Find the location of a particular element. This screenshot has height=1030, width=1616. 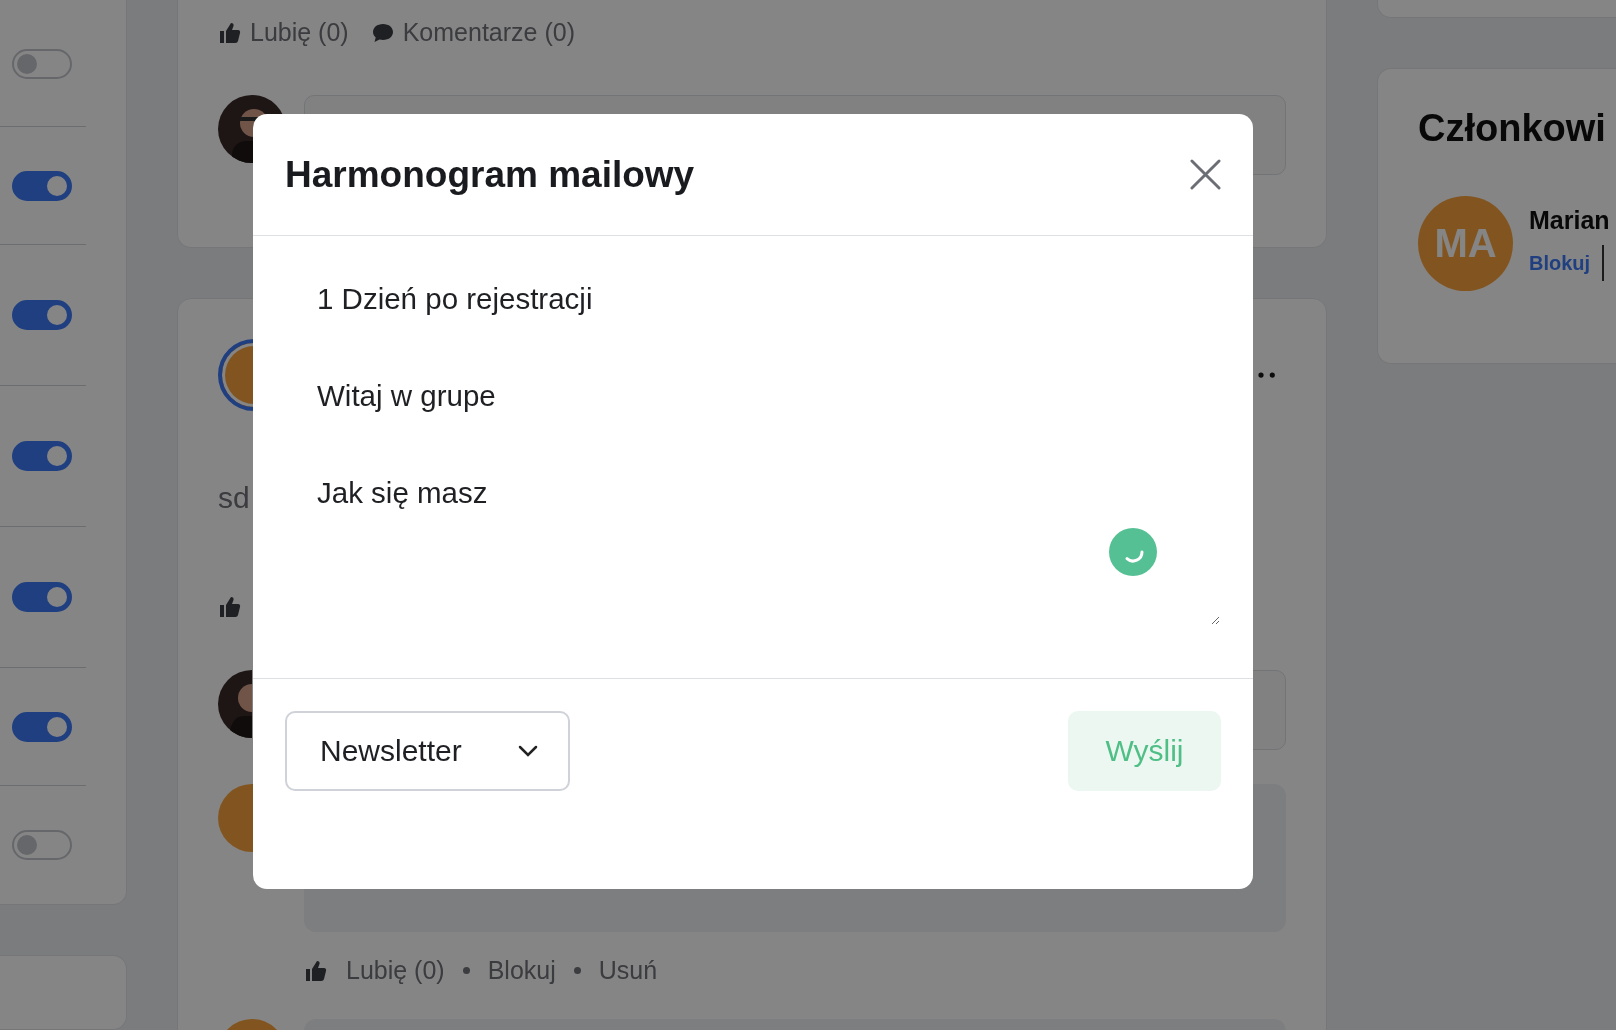

action-link: Komentarze (0) is located at coordinates (472, 32).